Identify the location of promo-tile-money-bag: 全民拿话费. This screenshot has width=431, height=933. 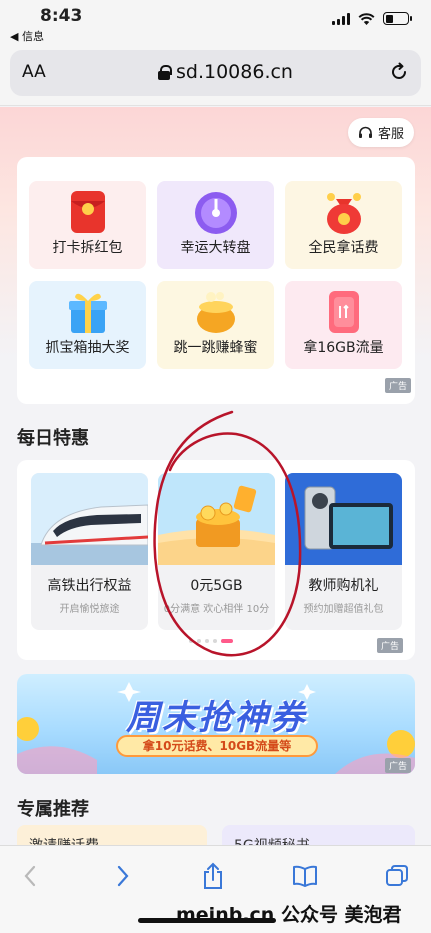
(343, 225).